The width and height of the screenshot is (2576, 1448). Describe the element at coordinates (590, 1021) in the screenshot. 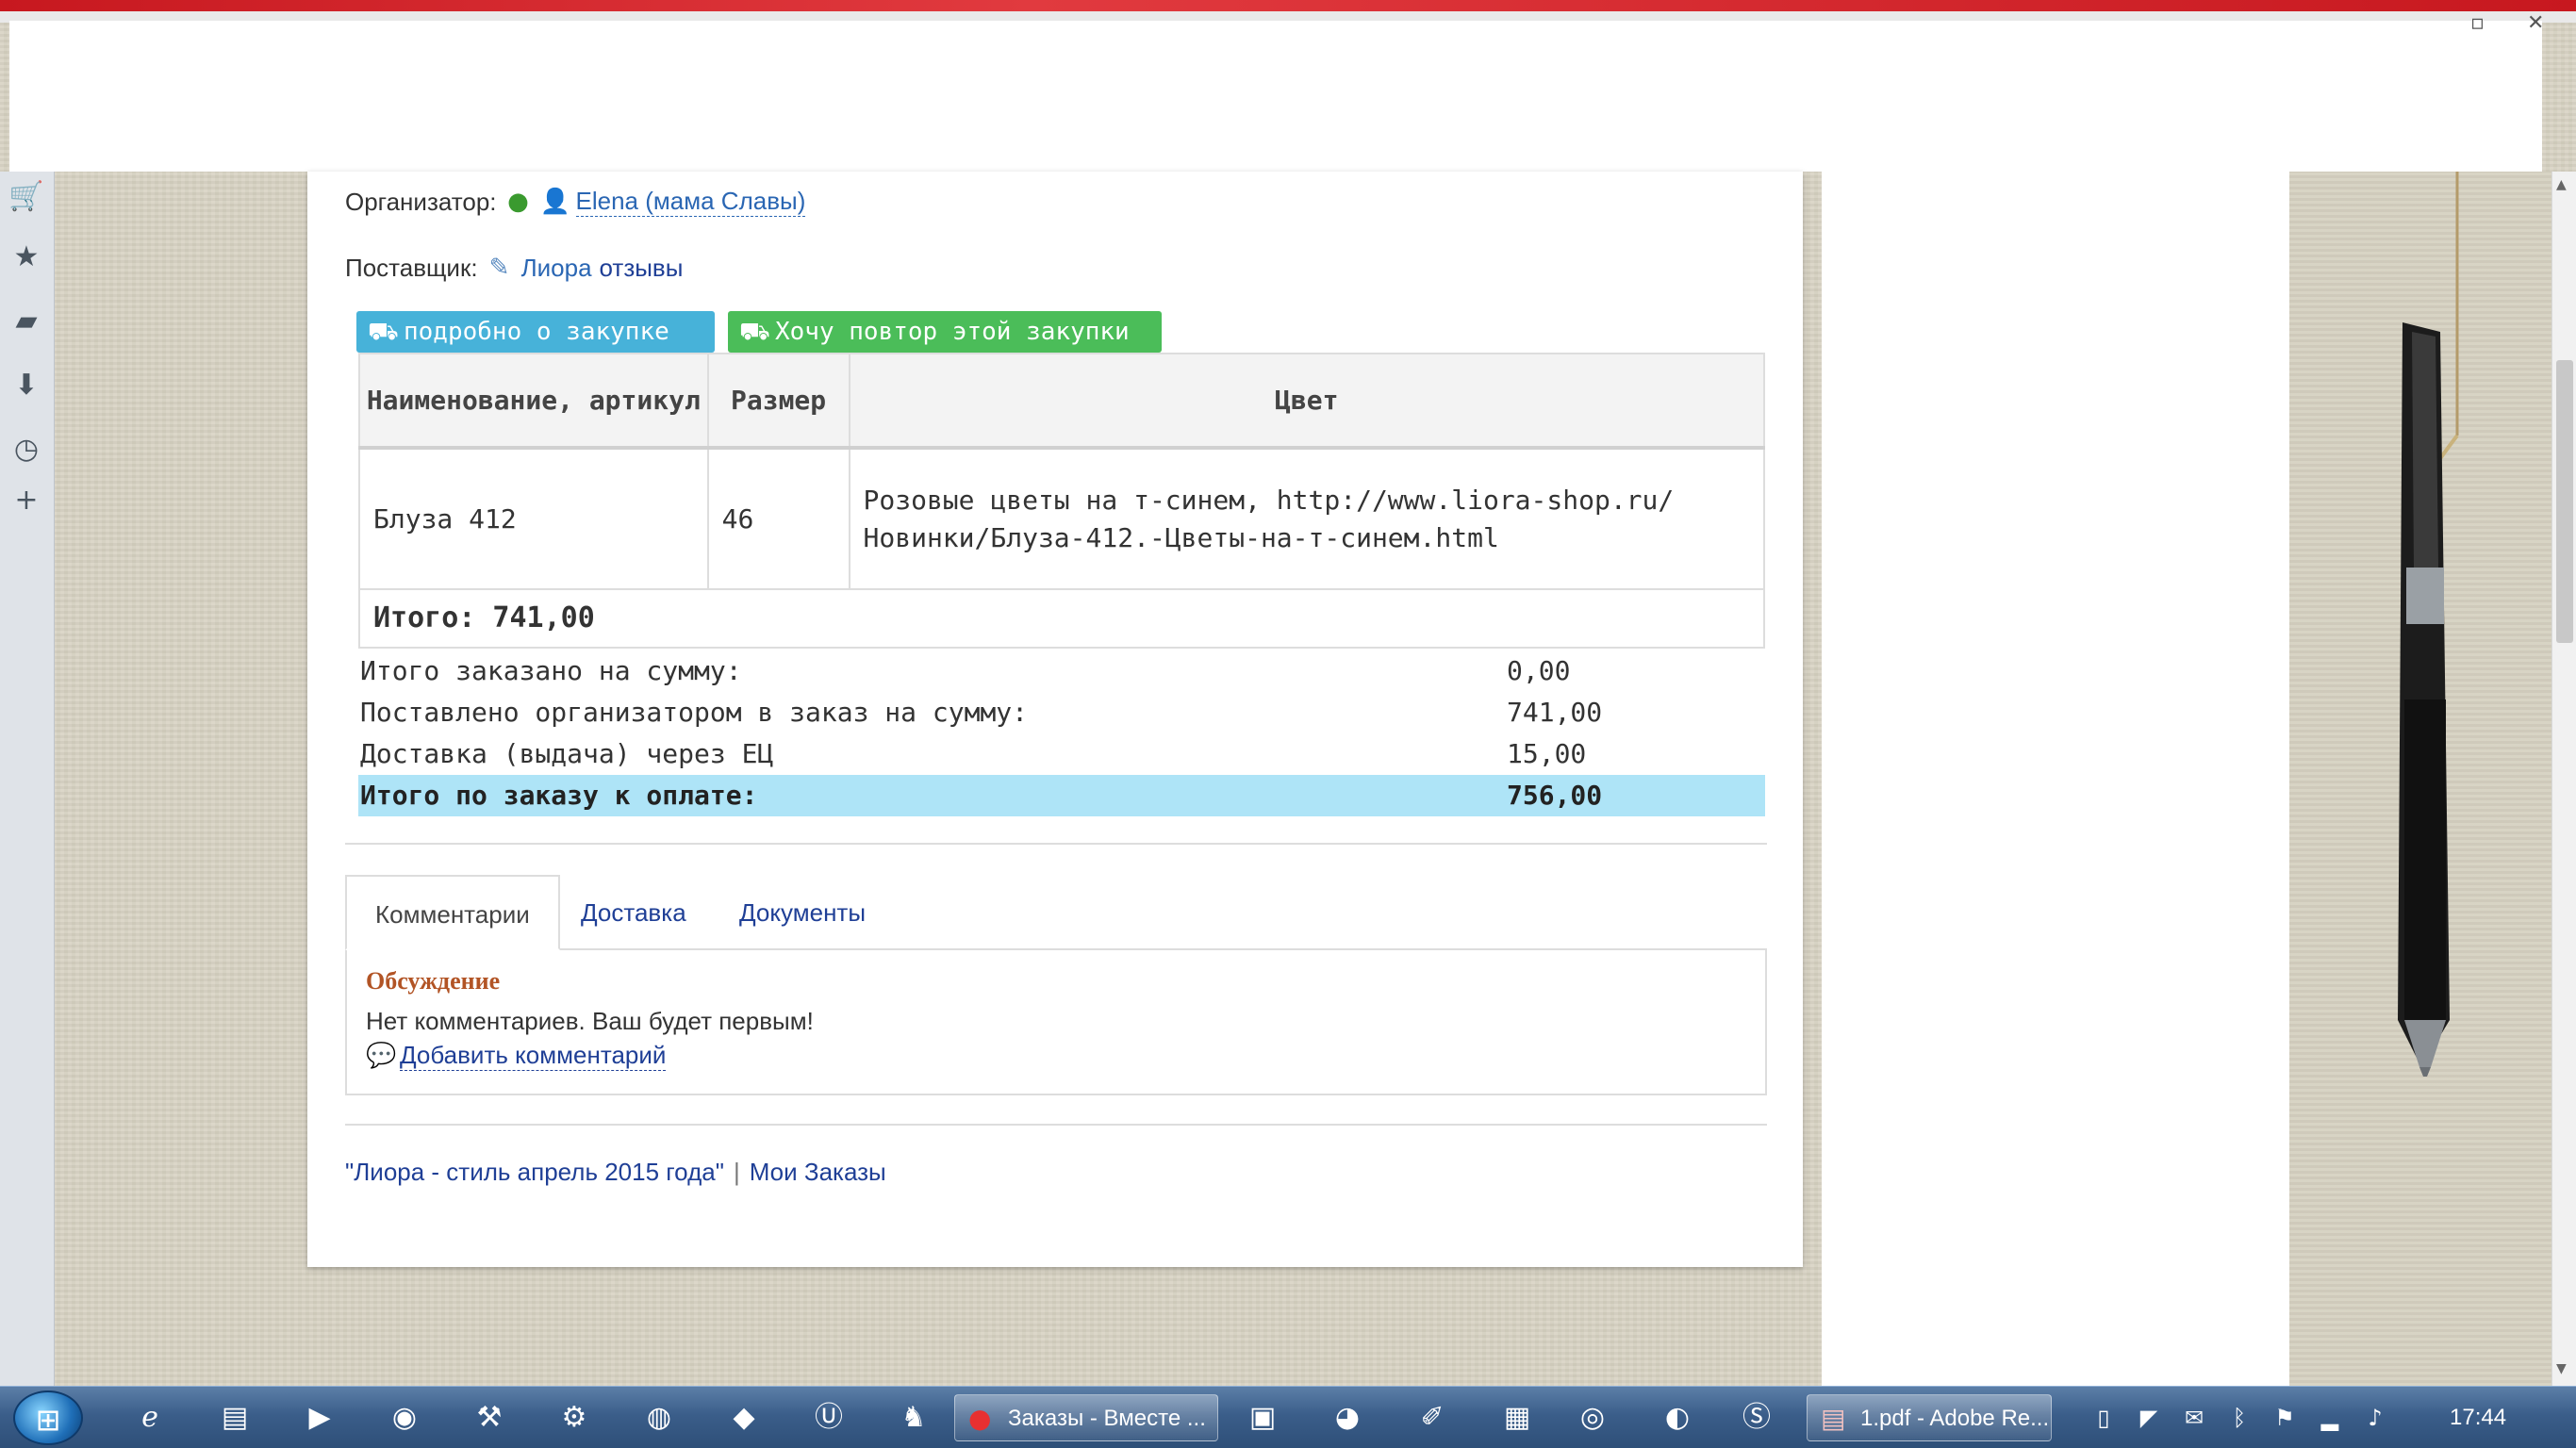

I see `no-comments-text: Нет комментариев. Ваш будет первым!` at that location.